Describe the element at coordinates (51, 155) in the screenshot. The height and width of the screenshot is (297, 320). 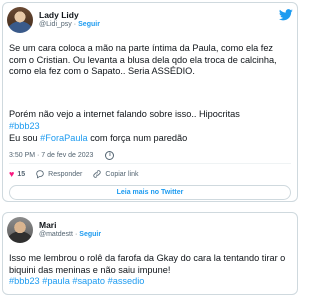
I see `timestamp: 3:50 PM · 7 de fev de 2023` at that location.